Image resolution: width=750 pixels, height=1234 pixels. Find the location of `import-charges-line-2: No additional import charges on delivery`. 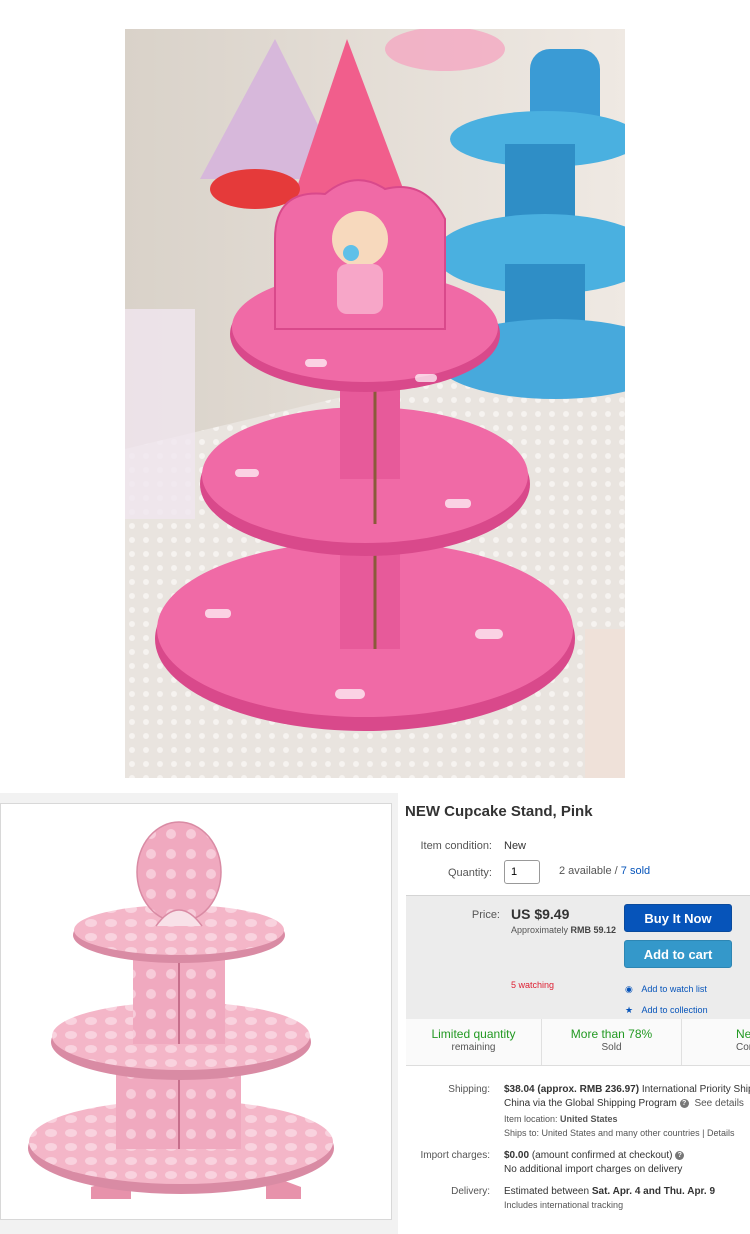

import-charges-line-2: No additional import charges on delivery is located at coordinates (593, 1169).